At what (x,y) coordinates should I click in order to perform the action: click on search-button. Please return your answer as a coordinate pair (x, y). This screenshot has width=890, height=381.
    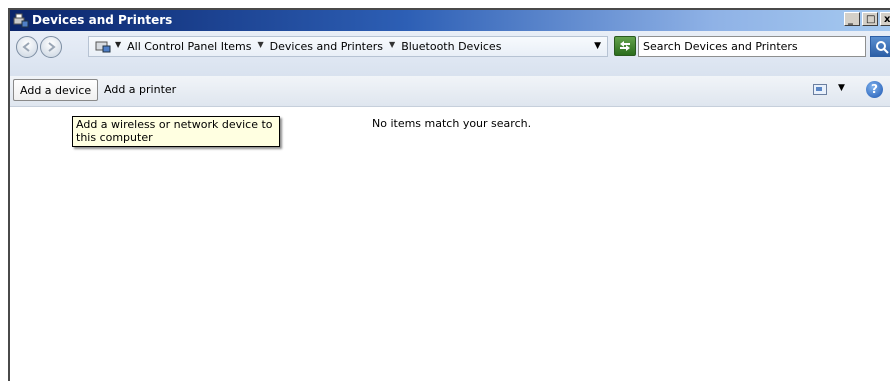
    Looking at the image, I should click on (880, 46).